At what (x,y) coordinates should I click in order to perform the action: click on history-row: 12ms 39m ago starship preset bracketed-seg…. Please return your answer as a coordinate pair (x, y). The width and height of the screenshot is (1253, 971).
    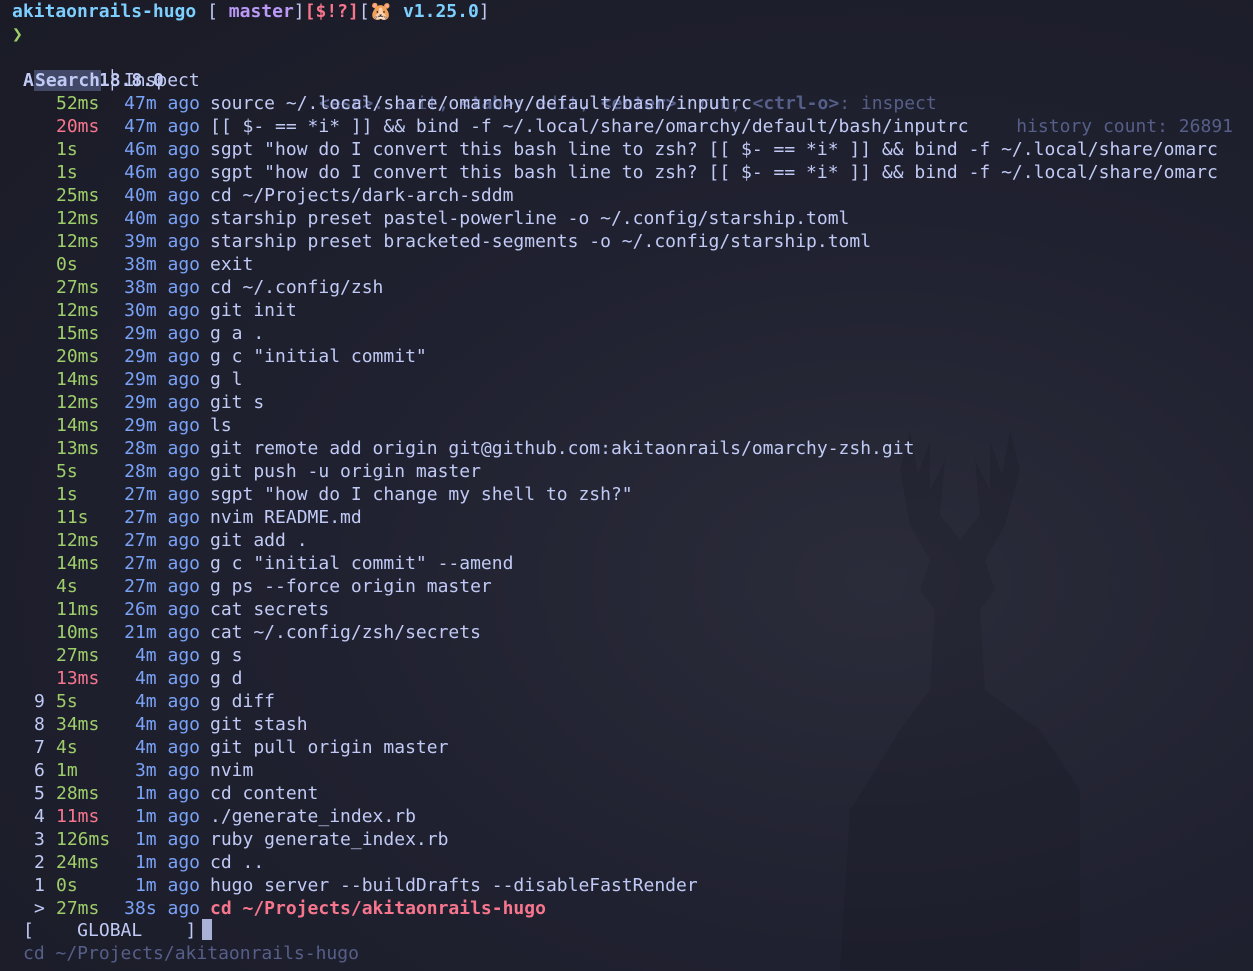
    Looking at the image, I should click on (626, 241).